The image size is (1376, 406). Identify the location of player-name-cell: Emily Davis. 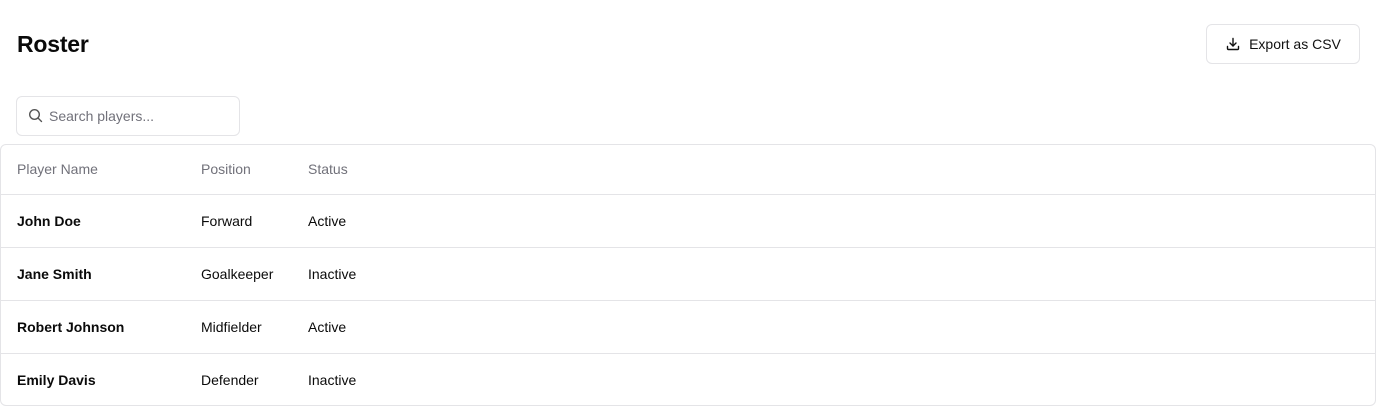
(56, 379).